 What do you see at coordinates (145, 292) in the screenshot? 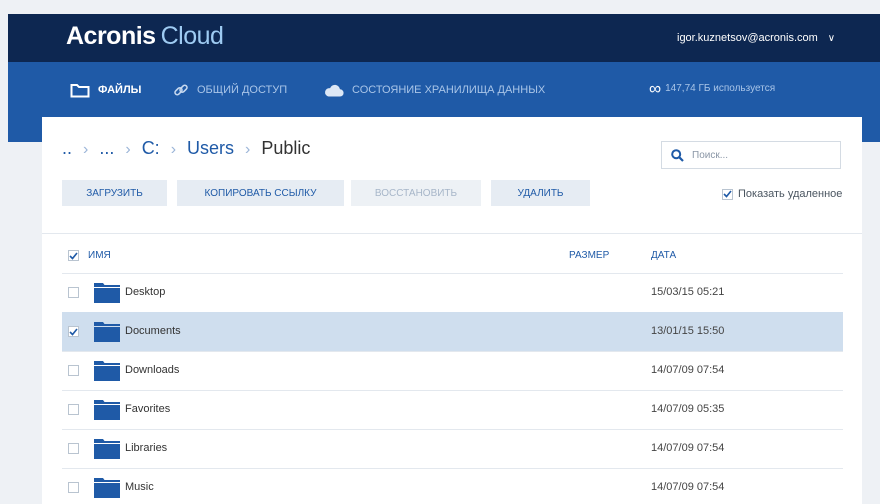
I see `file-name: Desktop` at bounding box center [145, 292].